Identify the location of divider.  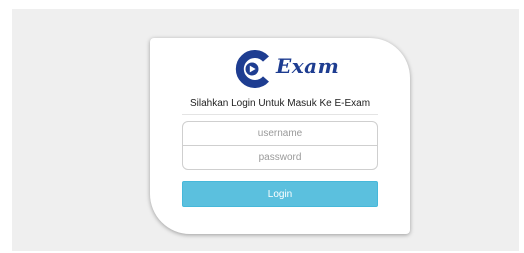
(280, 114).